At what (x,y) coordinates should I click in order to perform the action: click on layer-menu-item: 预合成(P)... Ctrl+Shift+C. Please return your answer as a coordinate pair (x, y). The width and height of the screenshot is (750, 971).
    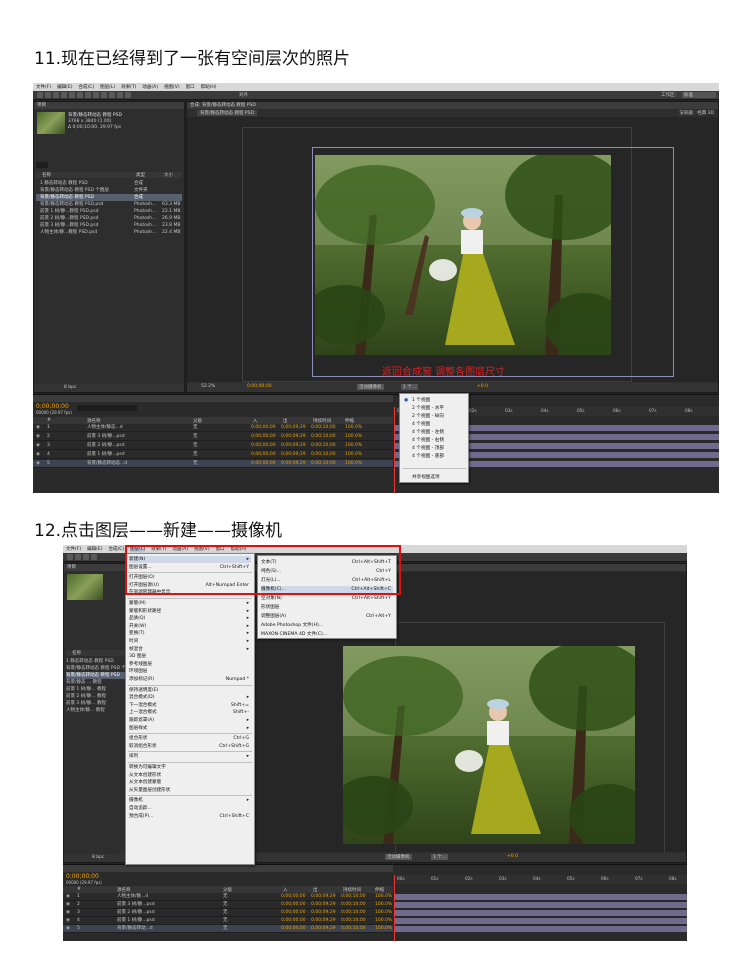
    Looking at the image, I should click on (190, 816).